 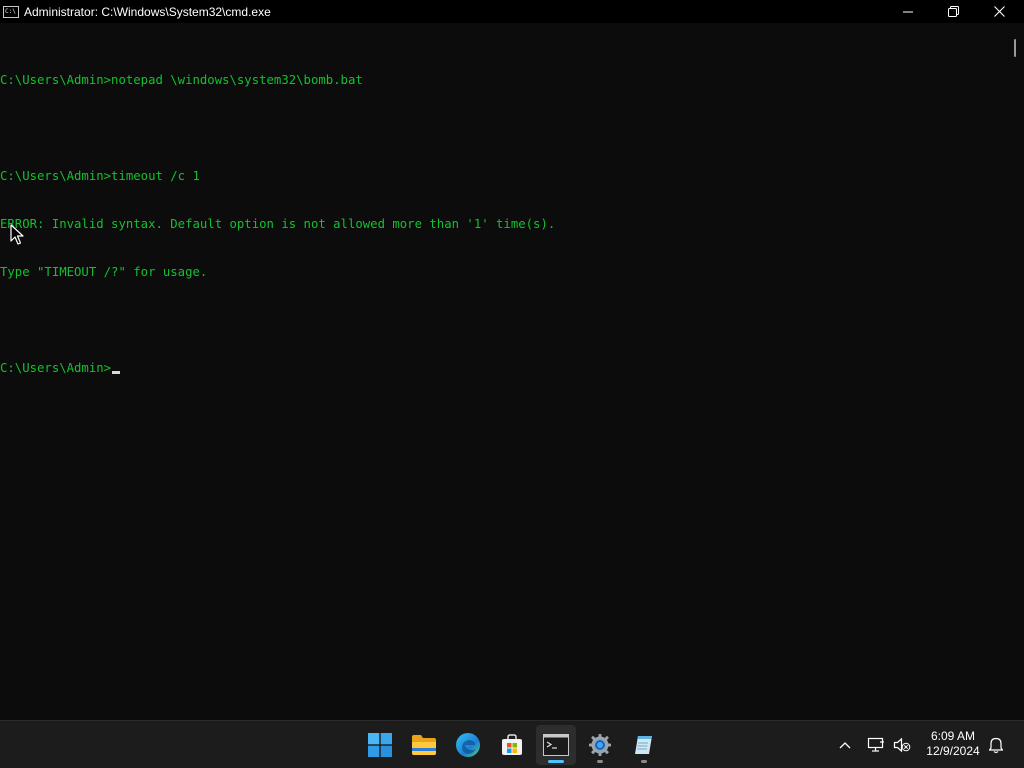 I want to click on volume-button, so click(x=902, y=745).